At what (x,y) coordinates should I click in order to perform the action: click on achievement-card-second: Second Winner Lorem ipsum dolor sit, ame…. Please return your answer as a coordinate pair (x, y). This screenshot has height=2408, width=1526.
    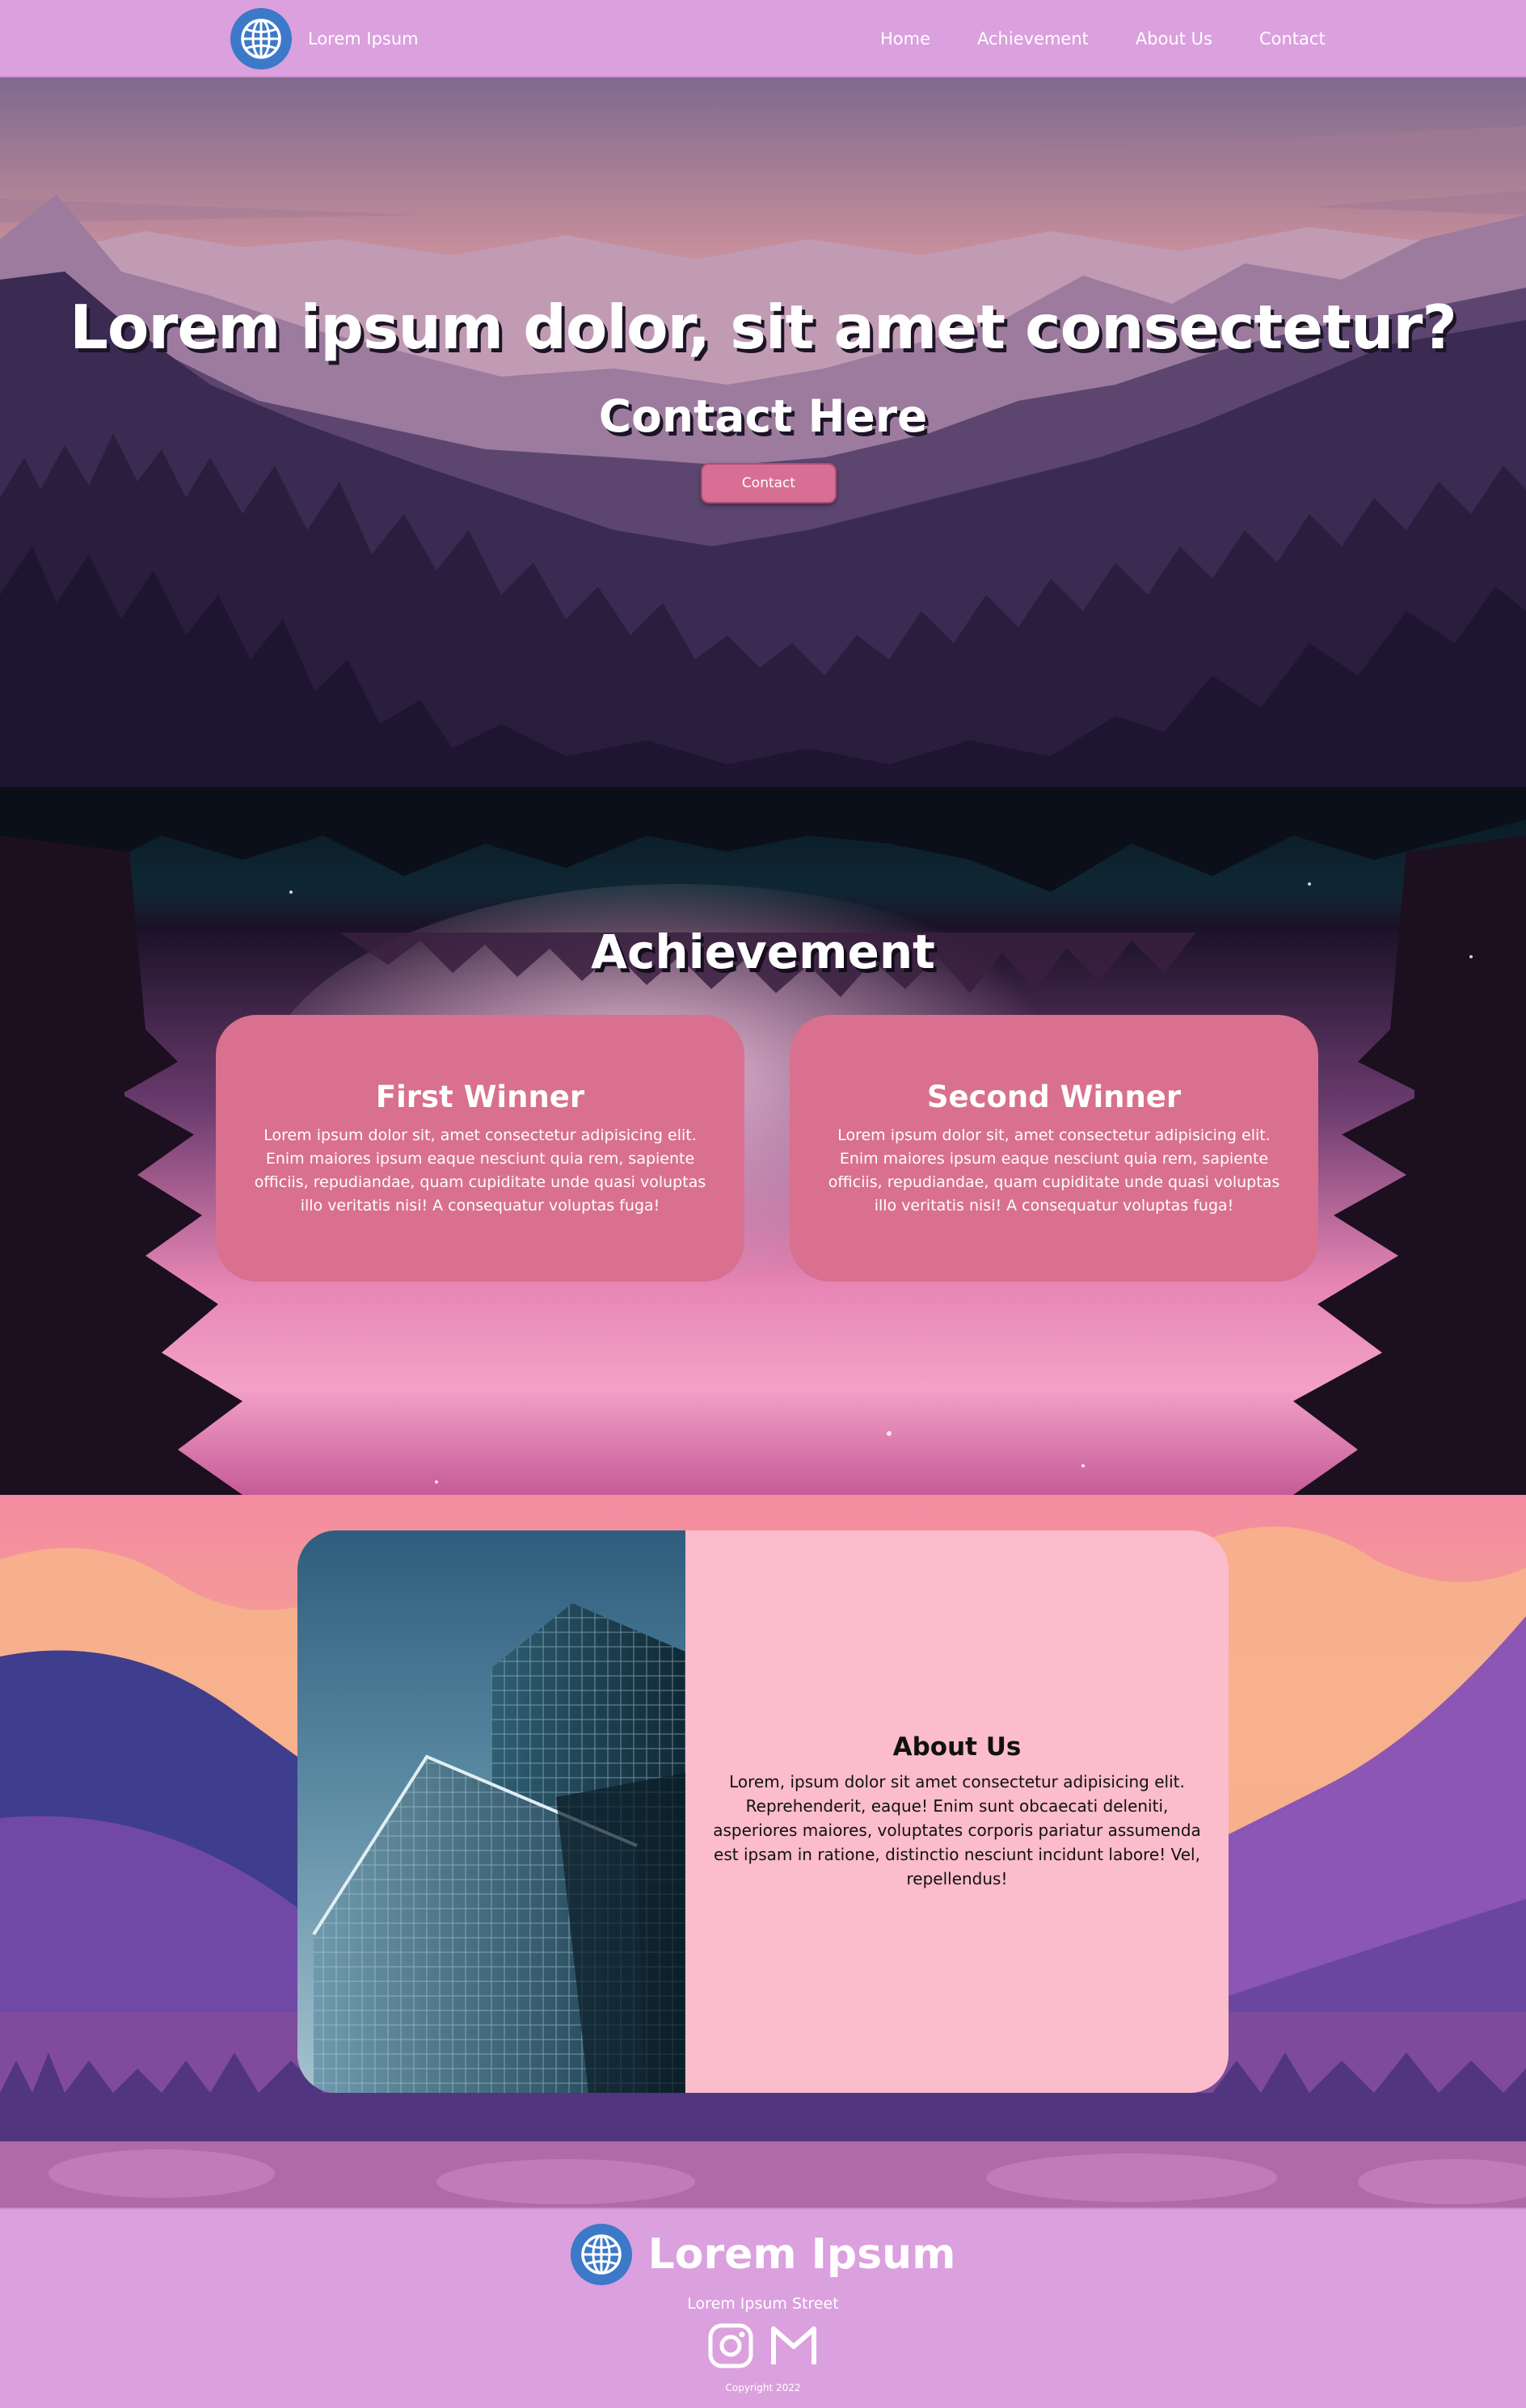
    Looking at the image, I should click on (1054, 1148).